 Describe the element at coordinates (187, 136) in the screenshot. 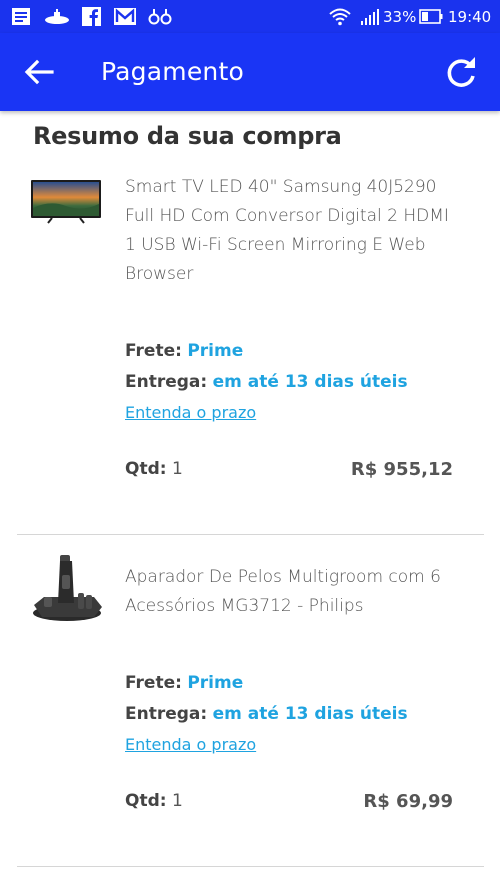

I see `summary-title: Resumo da sua compra` at that location.